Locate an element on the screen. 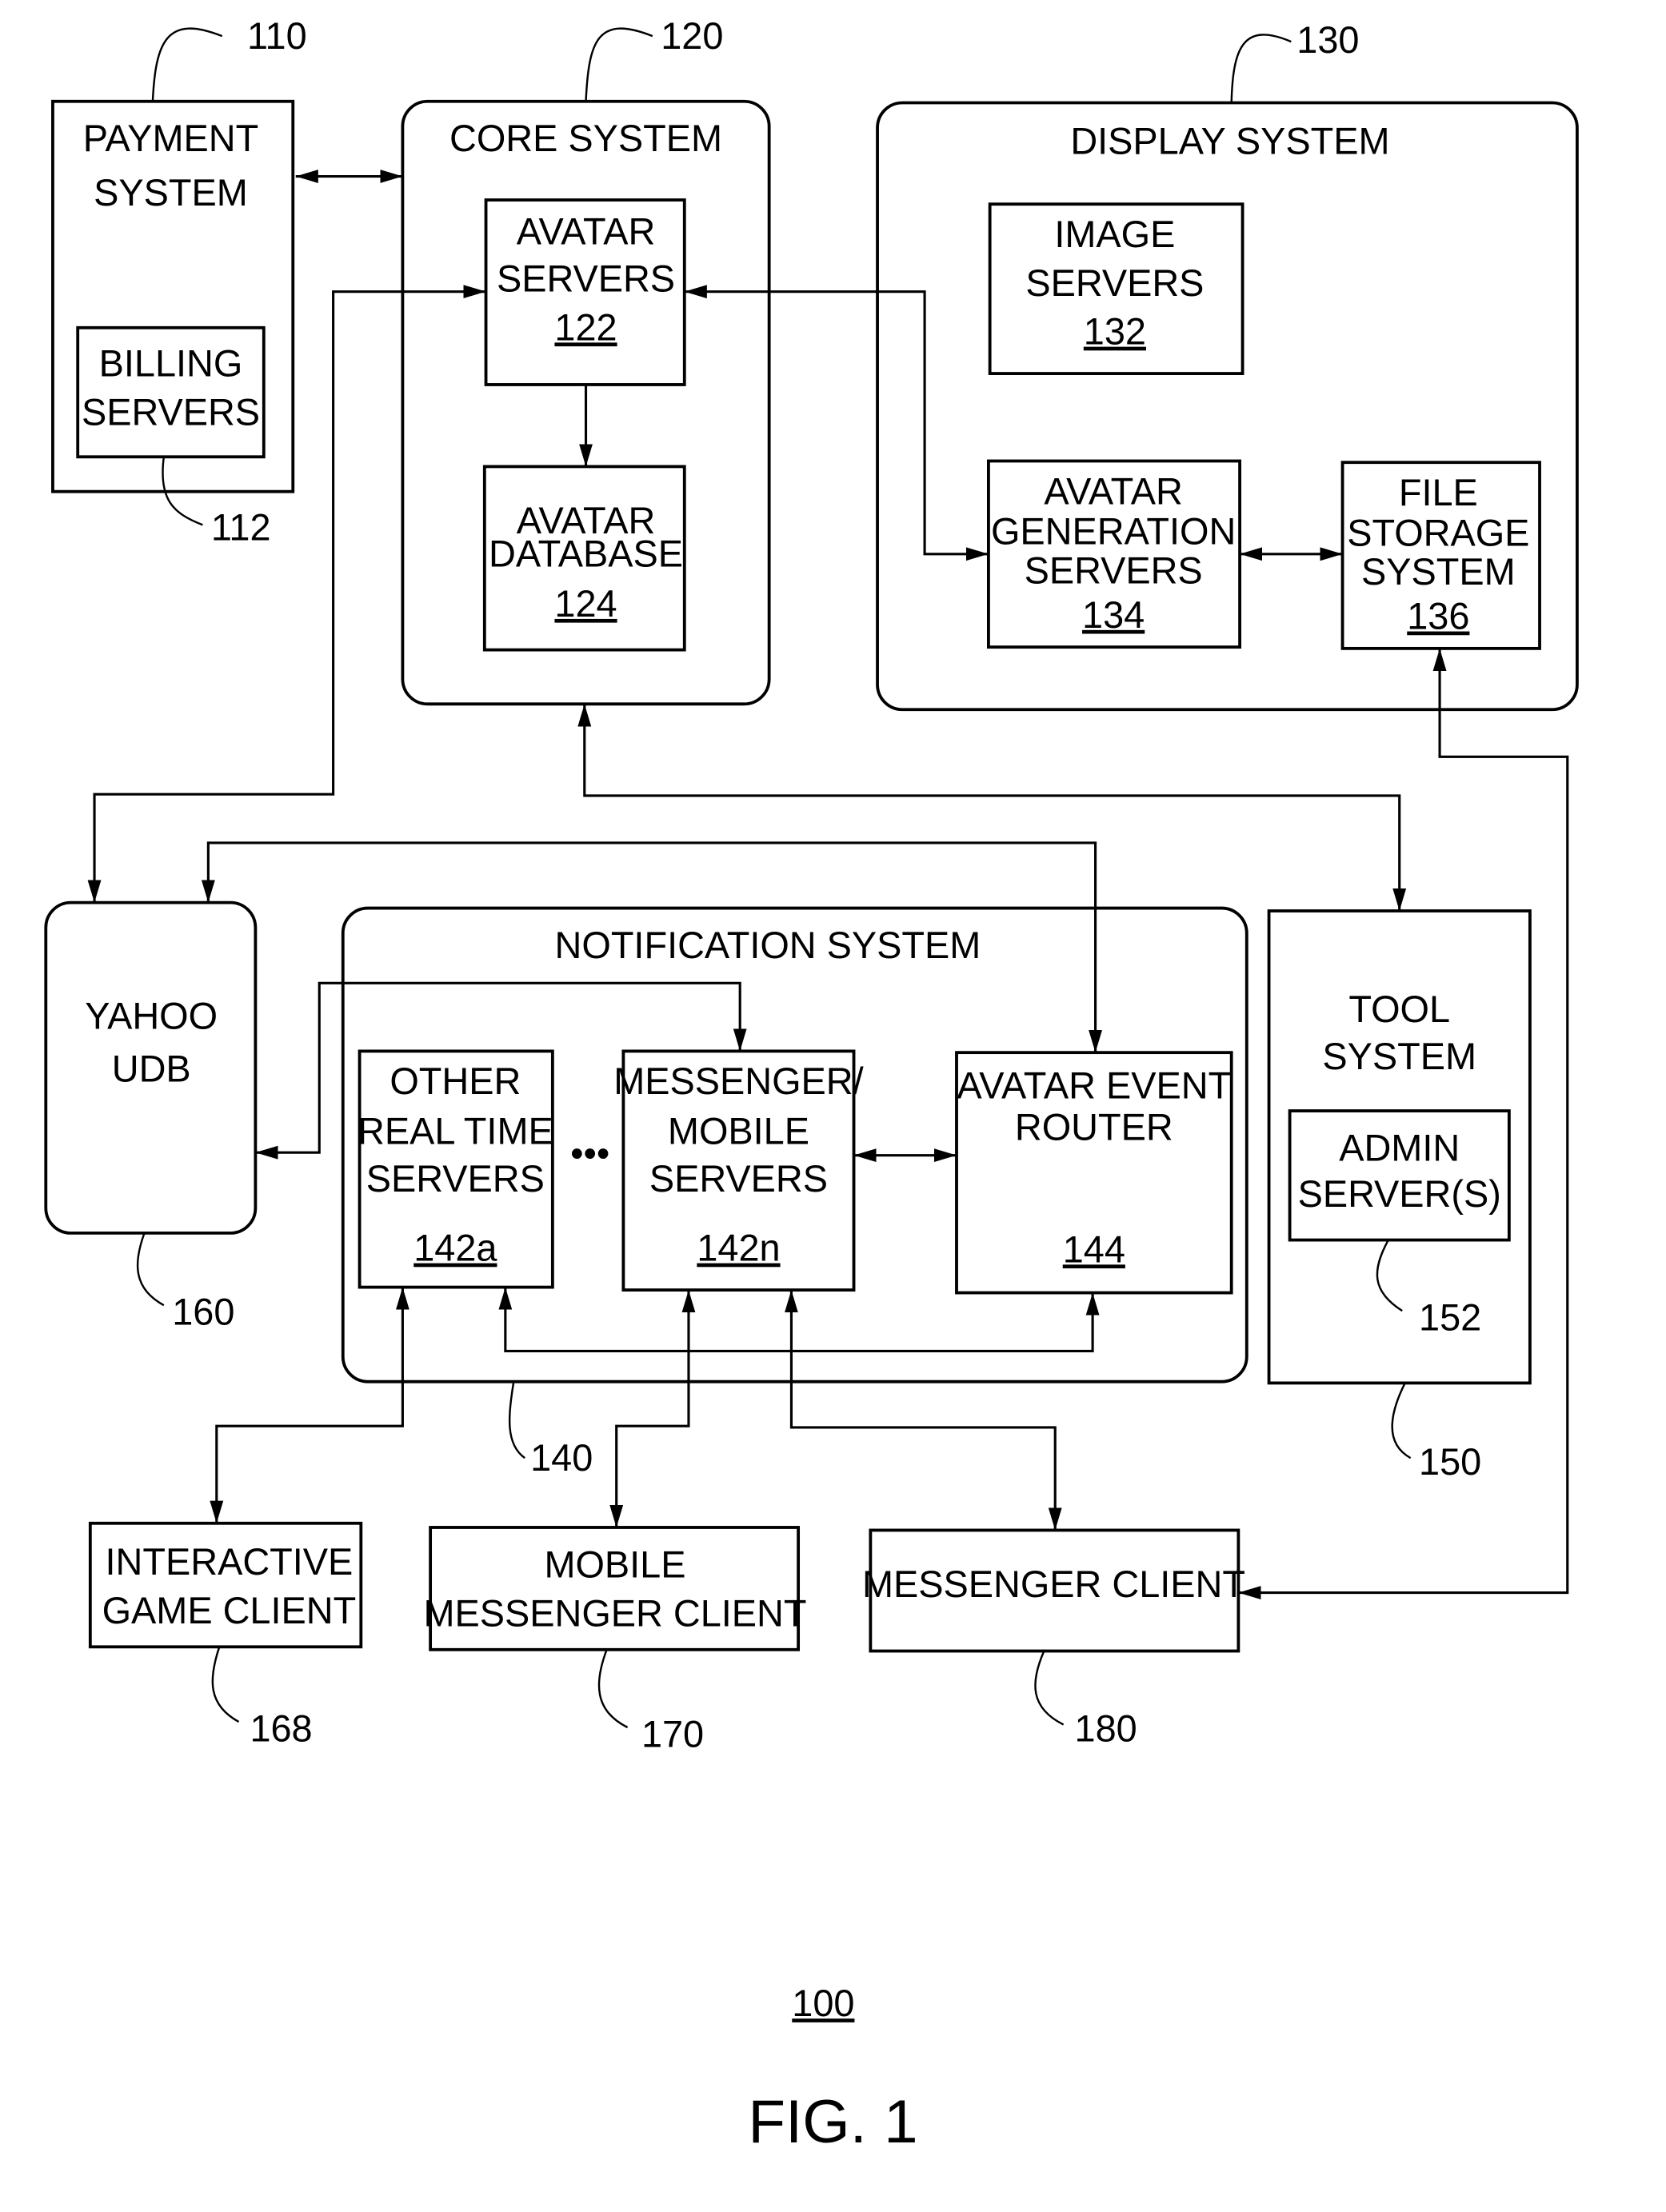 The height and width of the screenshot is (2212, 1666). messenger-mobile-servers-label-1: MESSENGER/ is located at coordinates (738, 1081).